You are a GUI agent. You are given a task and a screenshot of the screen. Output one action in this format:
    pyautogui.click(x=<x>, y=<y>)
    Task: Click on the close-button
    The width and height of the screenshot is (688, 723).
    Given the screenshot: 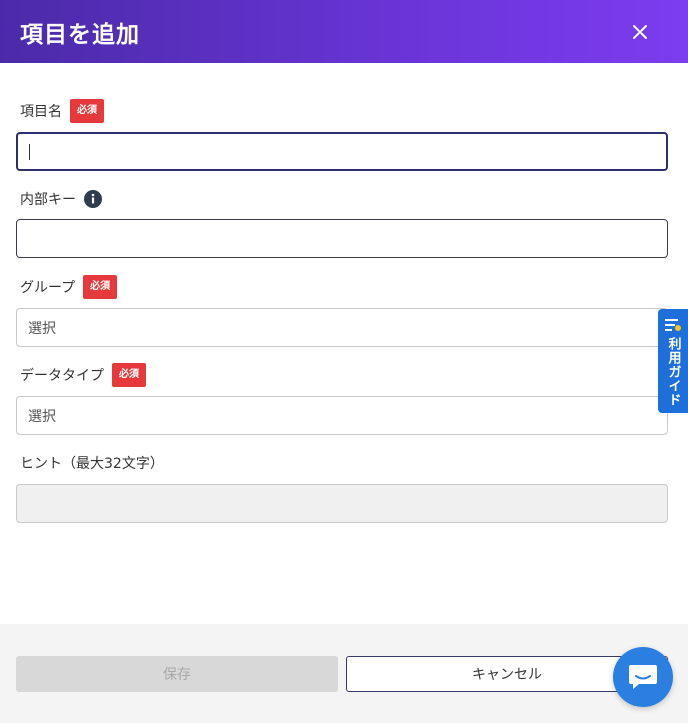 What is the action you would take?
    pyautogui.click(x=640, y=32)
    